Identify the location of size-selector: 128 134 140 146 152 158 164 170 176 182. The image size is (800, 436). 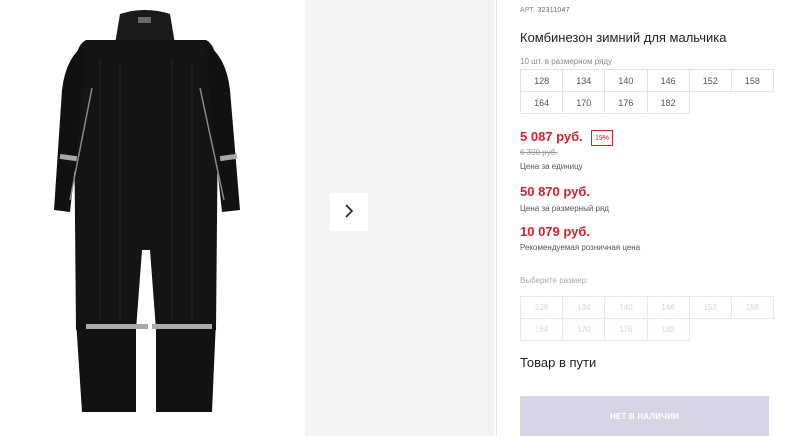
(647, 318).